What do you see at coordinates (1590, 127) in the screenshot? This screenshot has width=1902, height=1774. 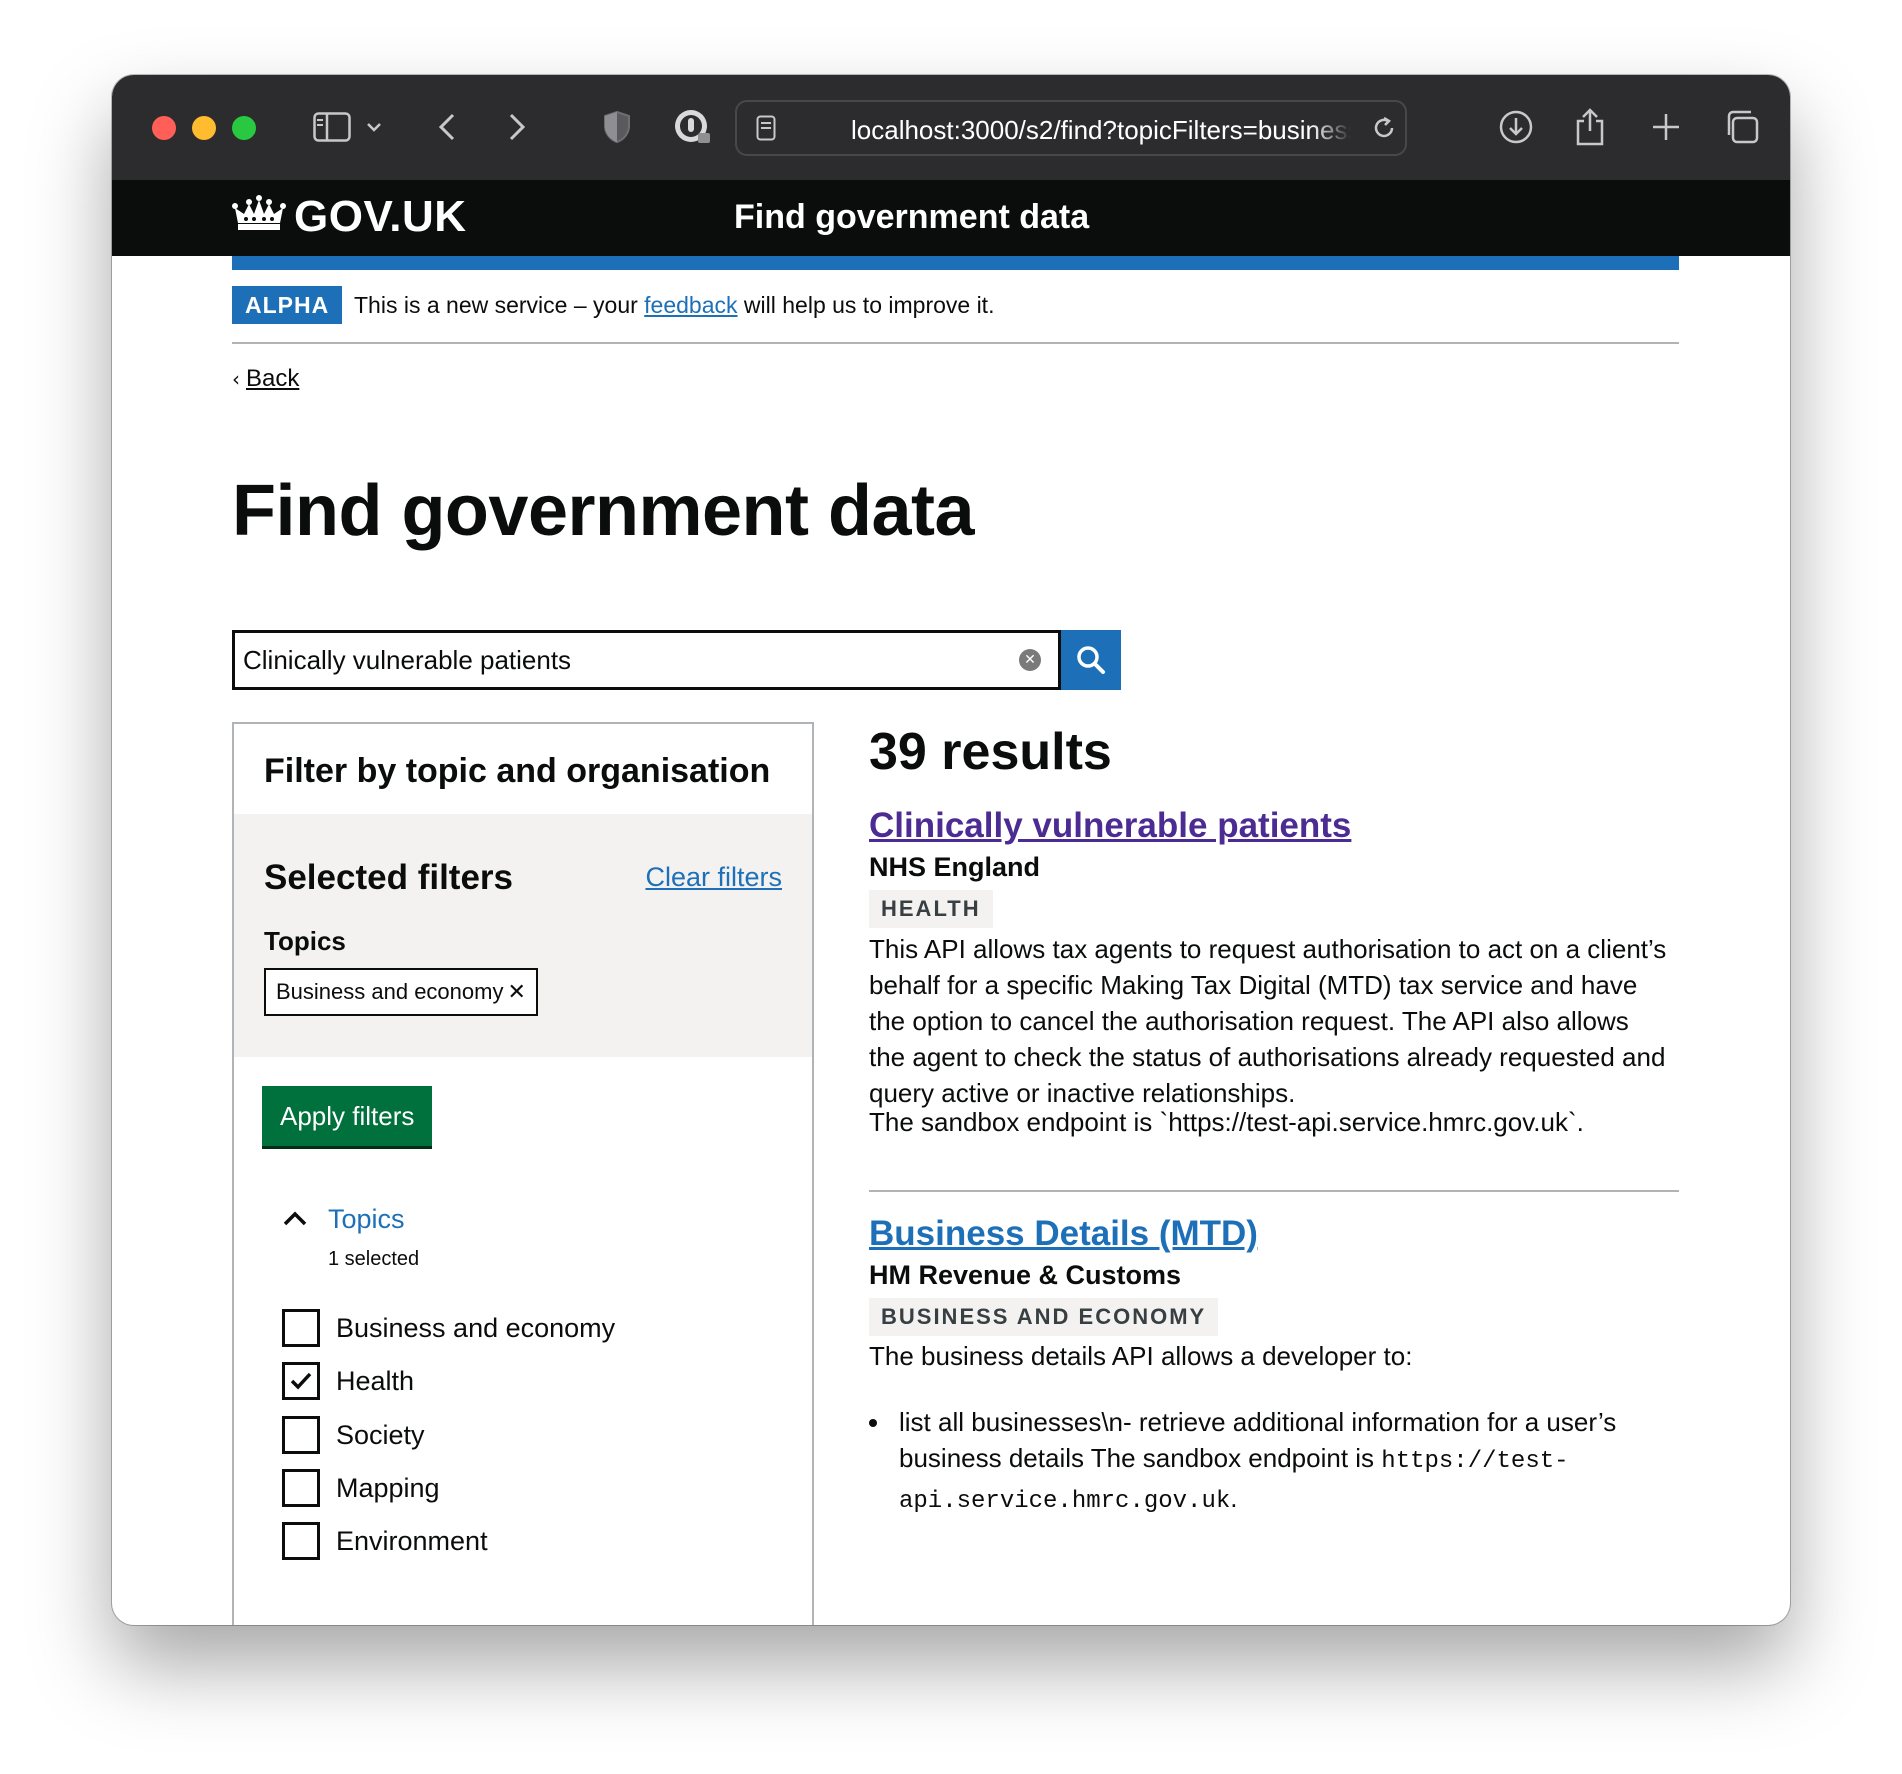 I see `share-icon` at bounding box center [1590, 127].